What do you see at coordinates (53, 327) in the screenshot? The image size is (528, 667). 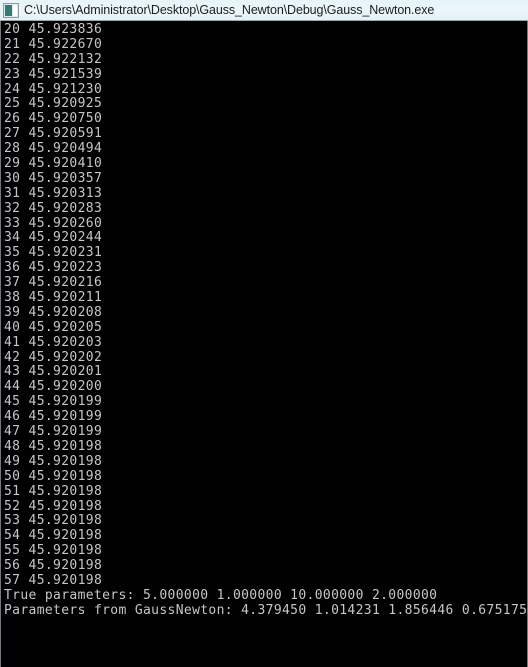 I see `console-line: 40 45.920205` at bounding box center [53, 327].